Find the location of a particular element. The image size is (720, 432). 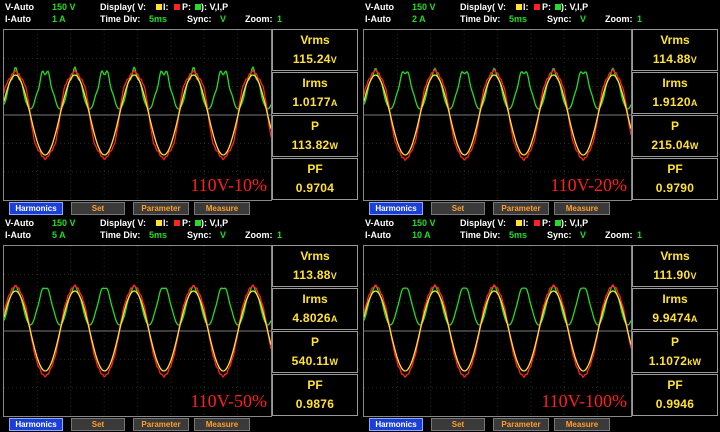

pf-value: 0.9790 is located at coordinates (675, 188).